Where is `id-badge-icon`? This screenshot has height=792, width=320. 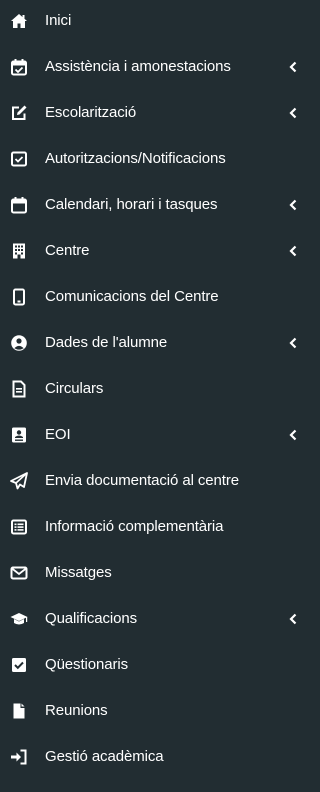 id-badge-icon is located at coordinates (19, 435).